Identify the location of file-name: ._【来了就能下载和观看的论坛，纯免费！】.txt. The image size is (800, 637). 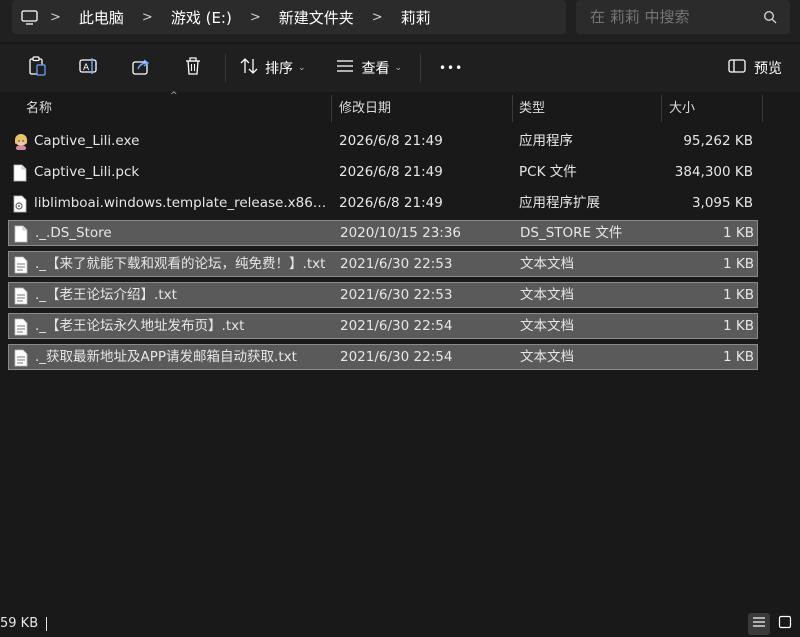
(180, 264).